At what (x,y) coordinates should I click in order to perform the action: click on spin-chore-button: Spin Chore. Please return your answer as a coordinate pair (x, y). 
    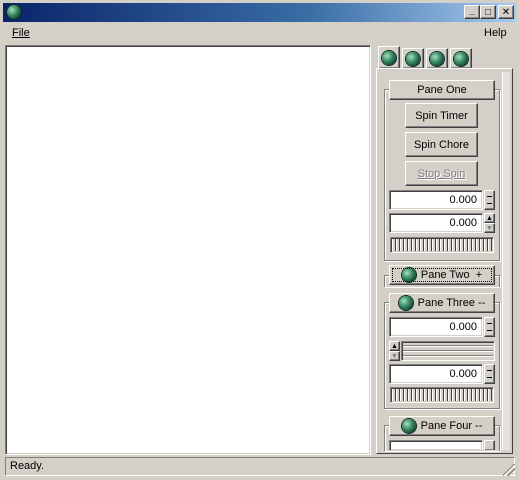
    Looking at the image, I should click on (441, 144).